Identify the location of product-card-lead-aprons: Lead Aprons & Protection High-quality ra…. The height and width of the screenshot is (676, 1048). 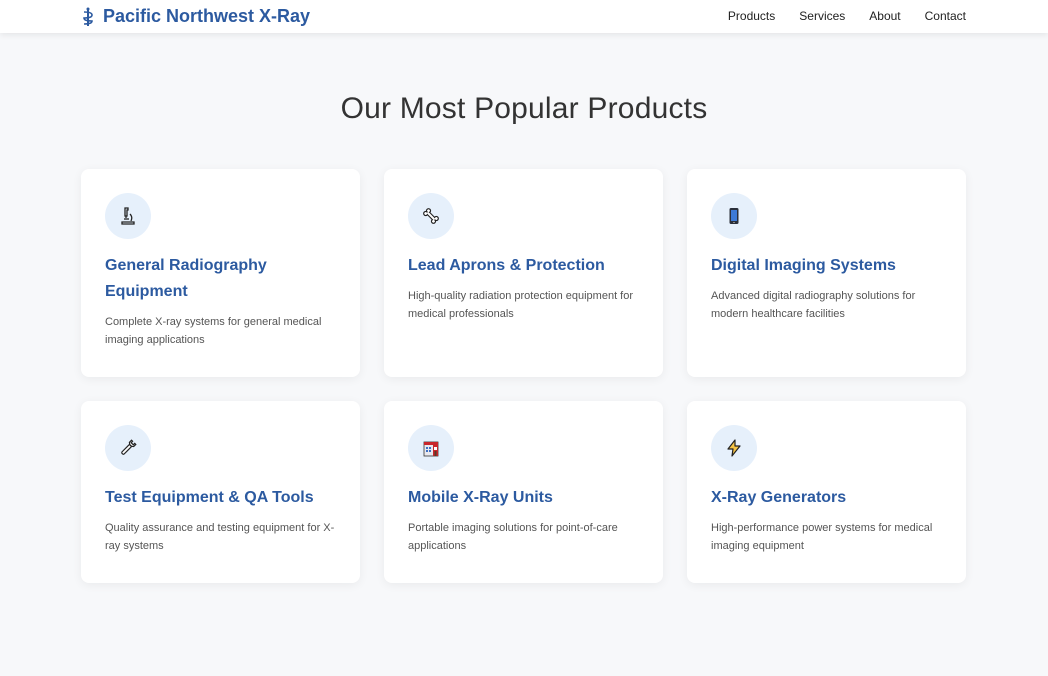
(523, 273).